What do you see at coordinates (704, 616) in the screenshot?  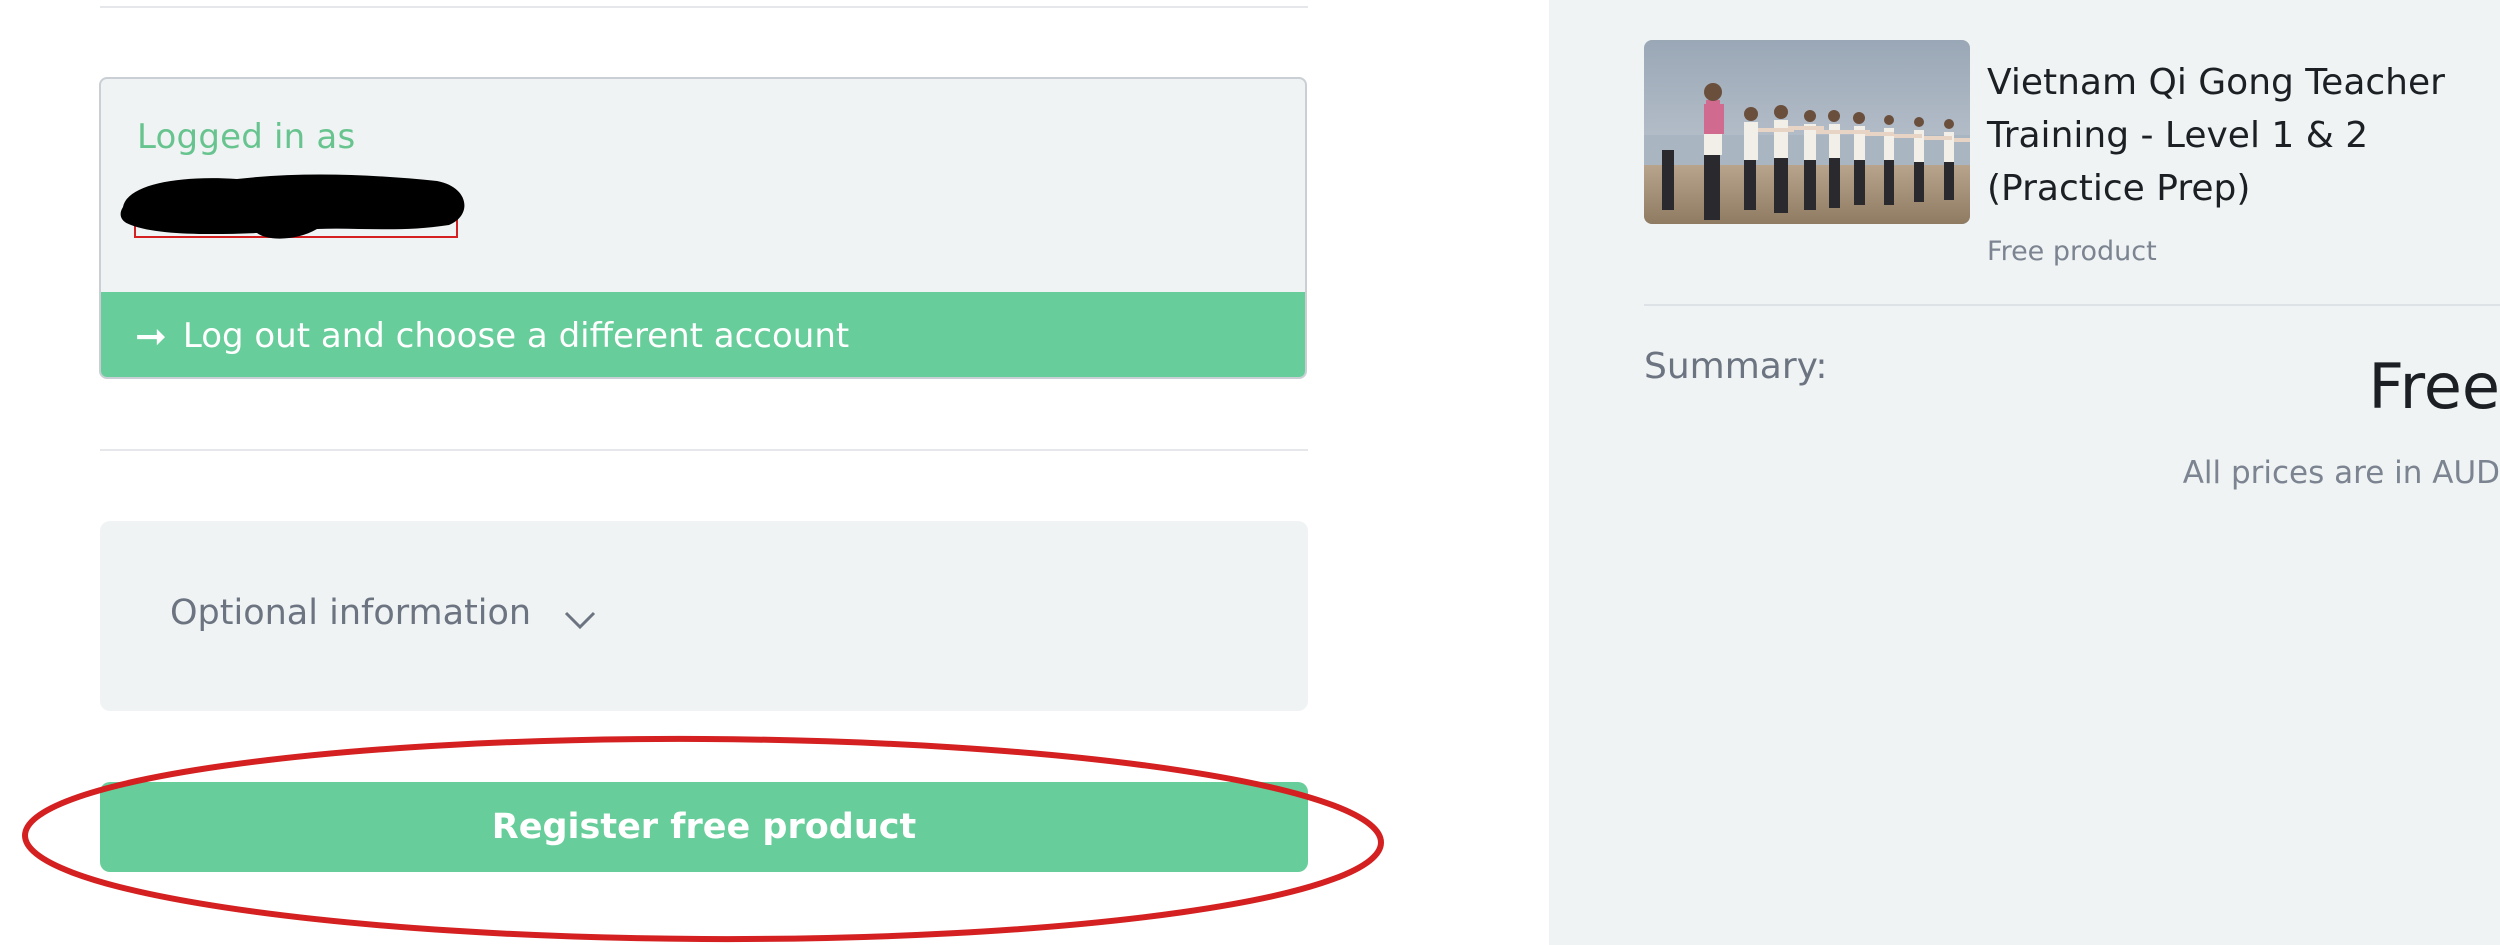 I see `optional-information-toggle: Optional information` at bounding box center [704, 616].